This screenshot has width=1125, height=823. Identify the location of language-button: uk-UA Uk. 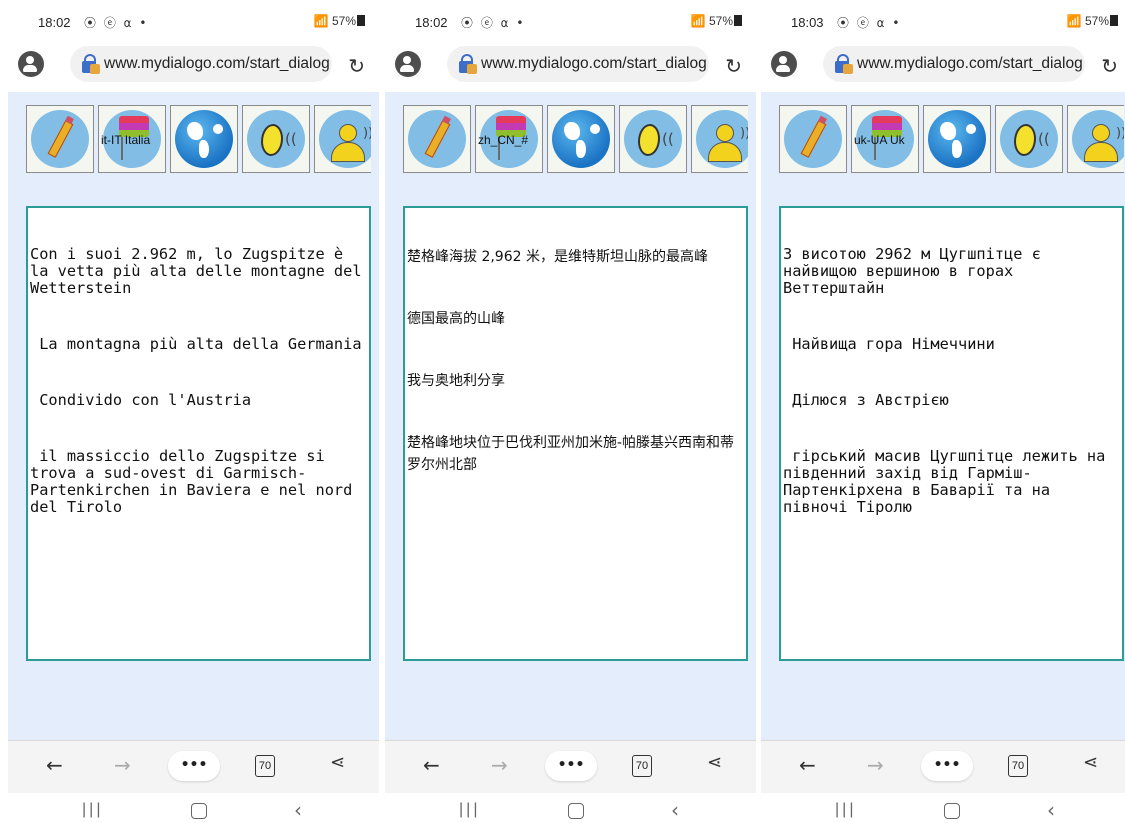
(885, 139).